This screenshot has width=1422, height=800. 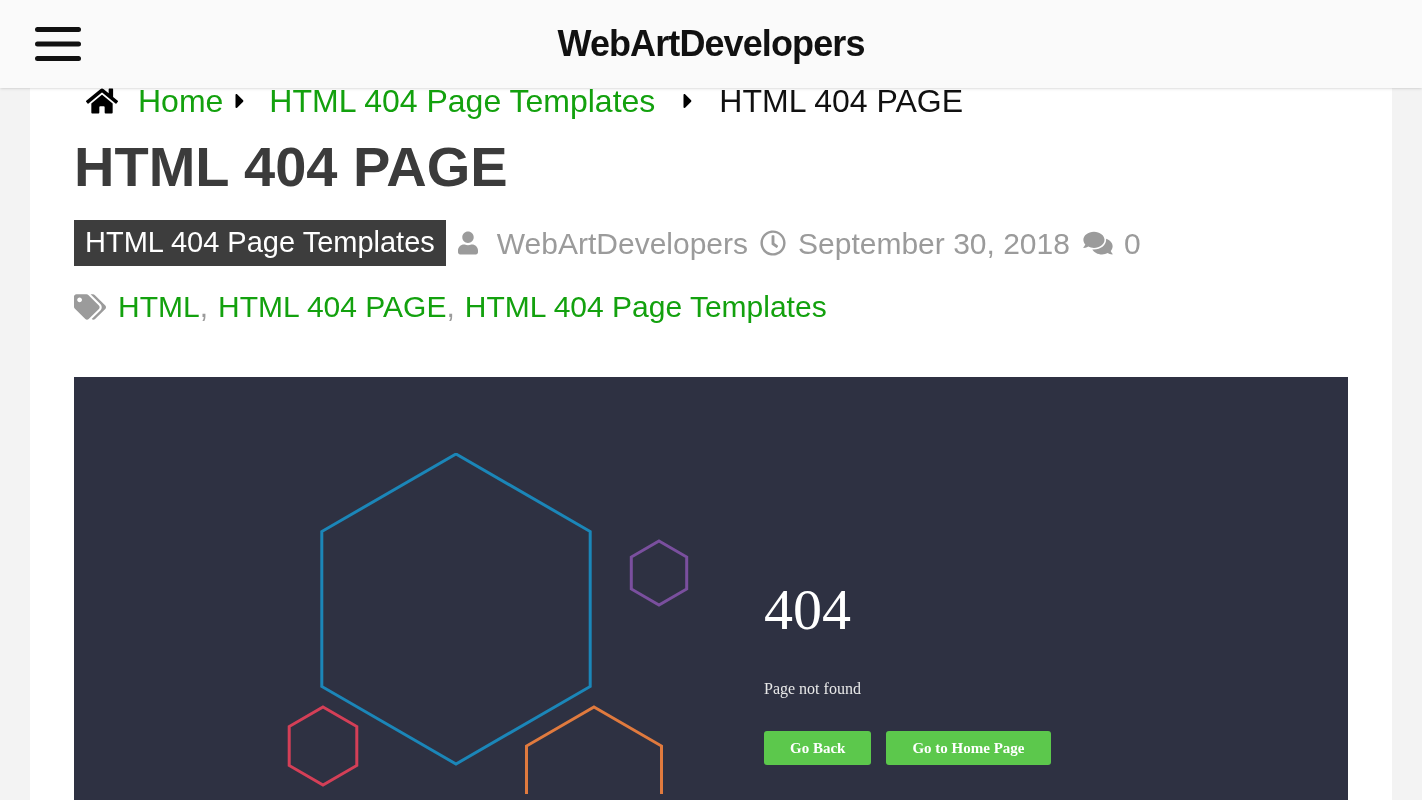 I want to click on tag-link: HTML 404 PAGE, so click(x=332, y=306).